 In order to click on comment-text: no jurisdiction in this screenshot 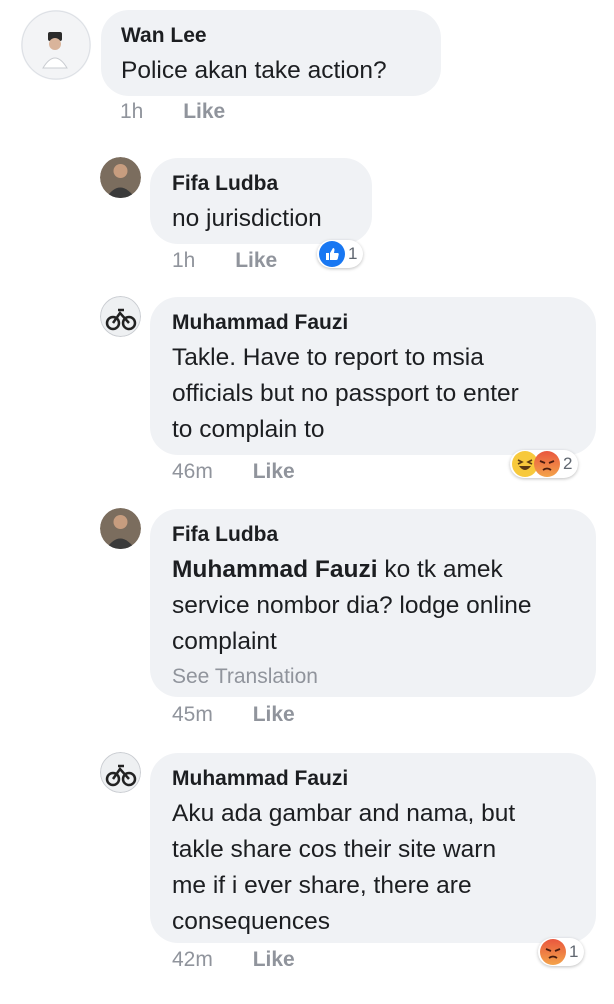, I will do `click(247, 218)`.